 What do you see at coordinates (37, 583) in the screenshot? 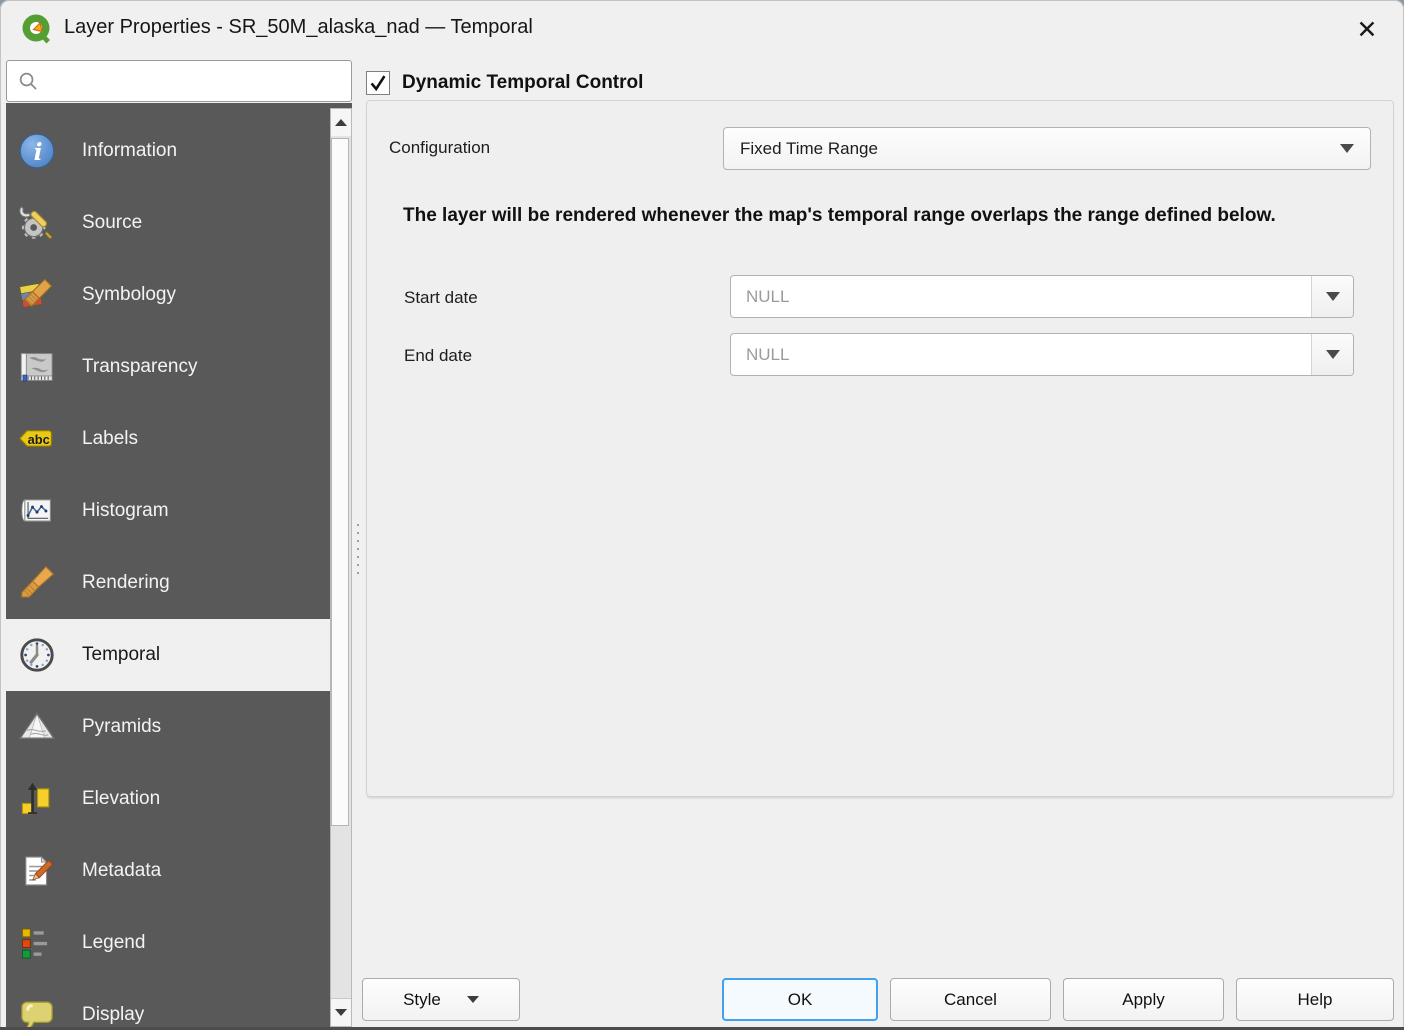
I see `rendering-icon` at bounding box center [37, 583].